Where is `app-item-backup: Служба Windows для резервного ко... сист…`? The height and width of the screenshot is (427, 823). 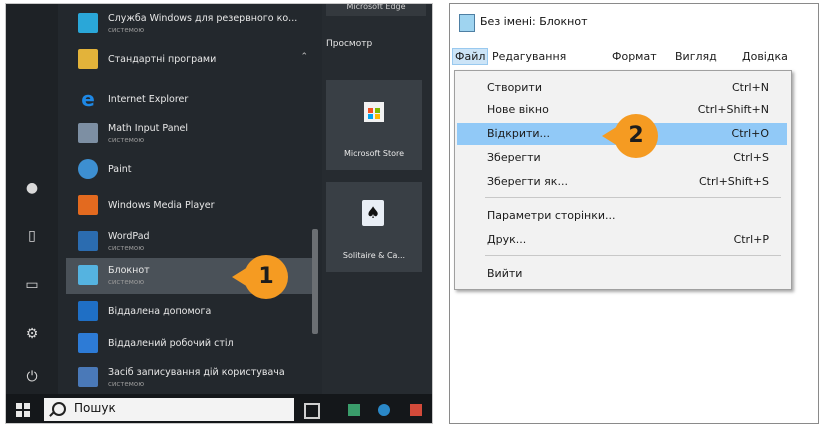 app-item-backup: Служба Windows для резервного ко... сист… is located at coordinates (190, 24).